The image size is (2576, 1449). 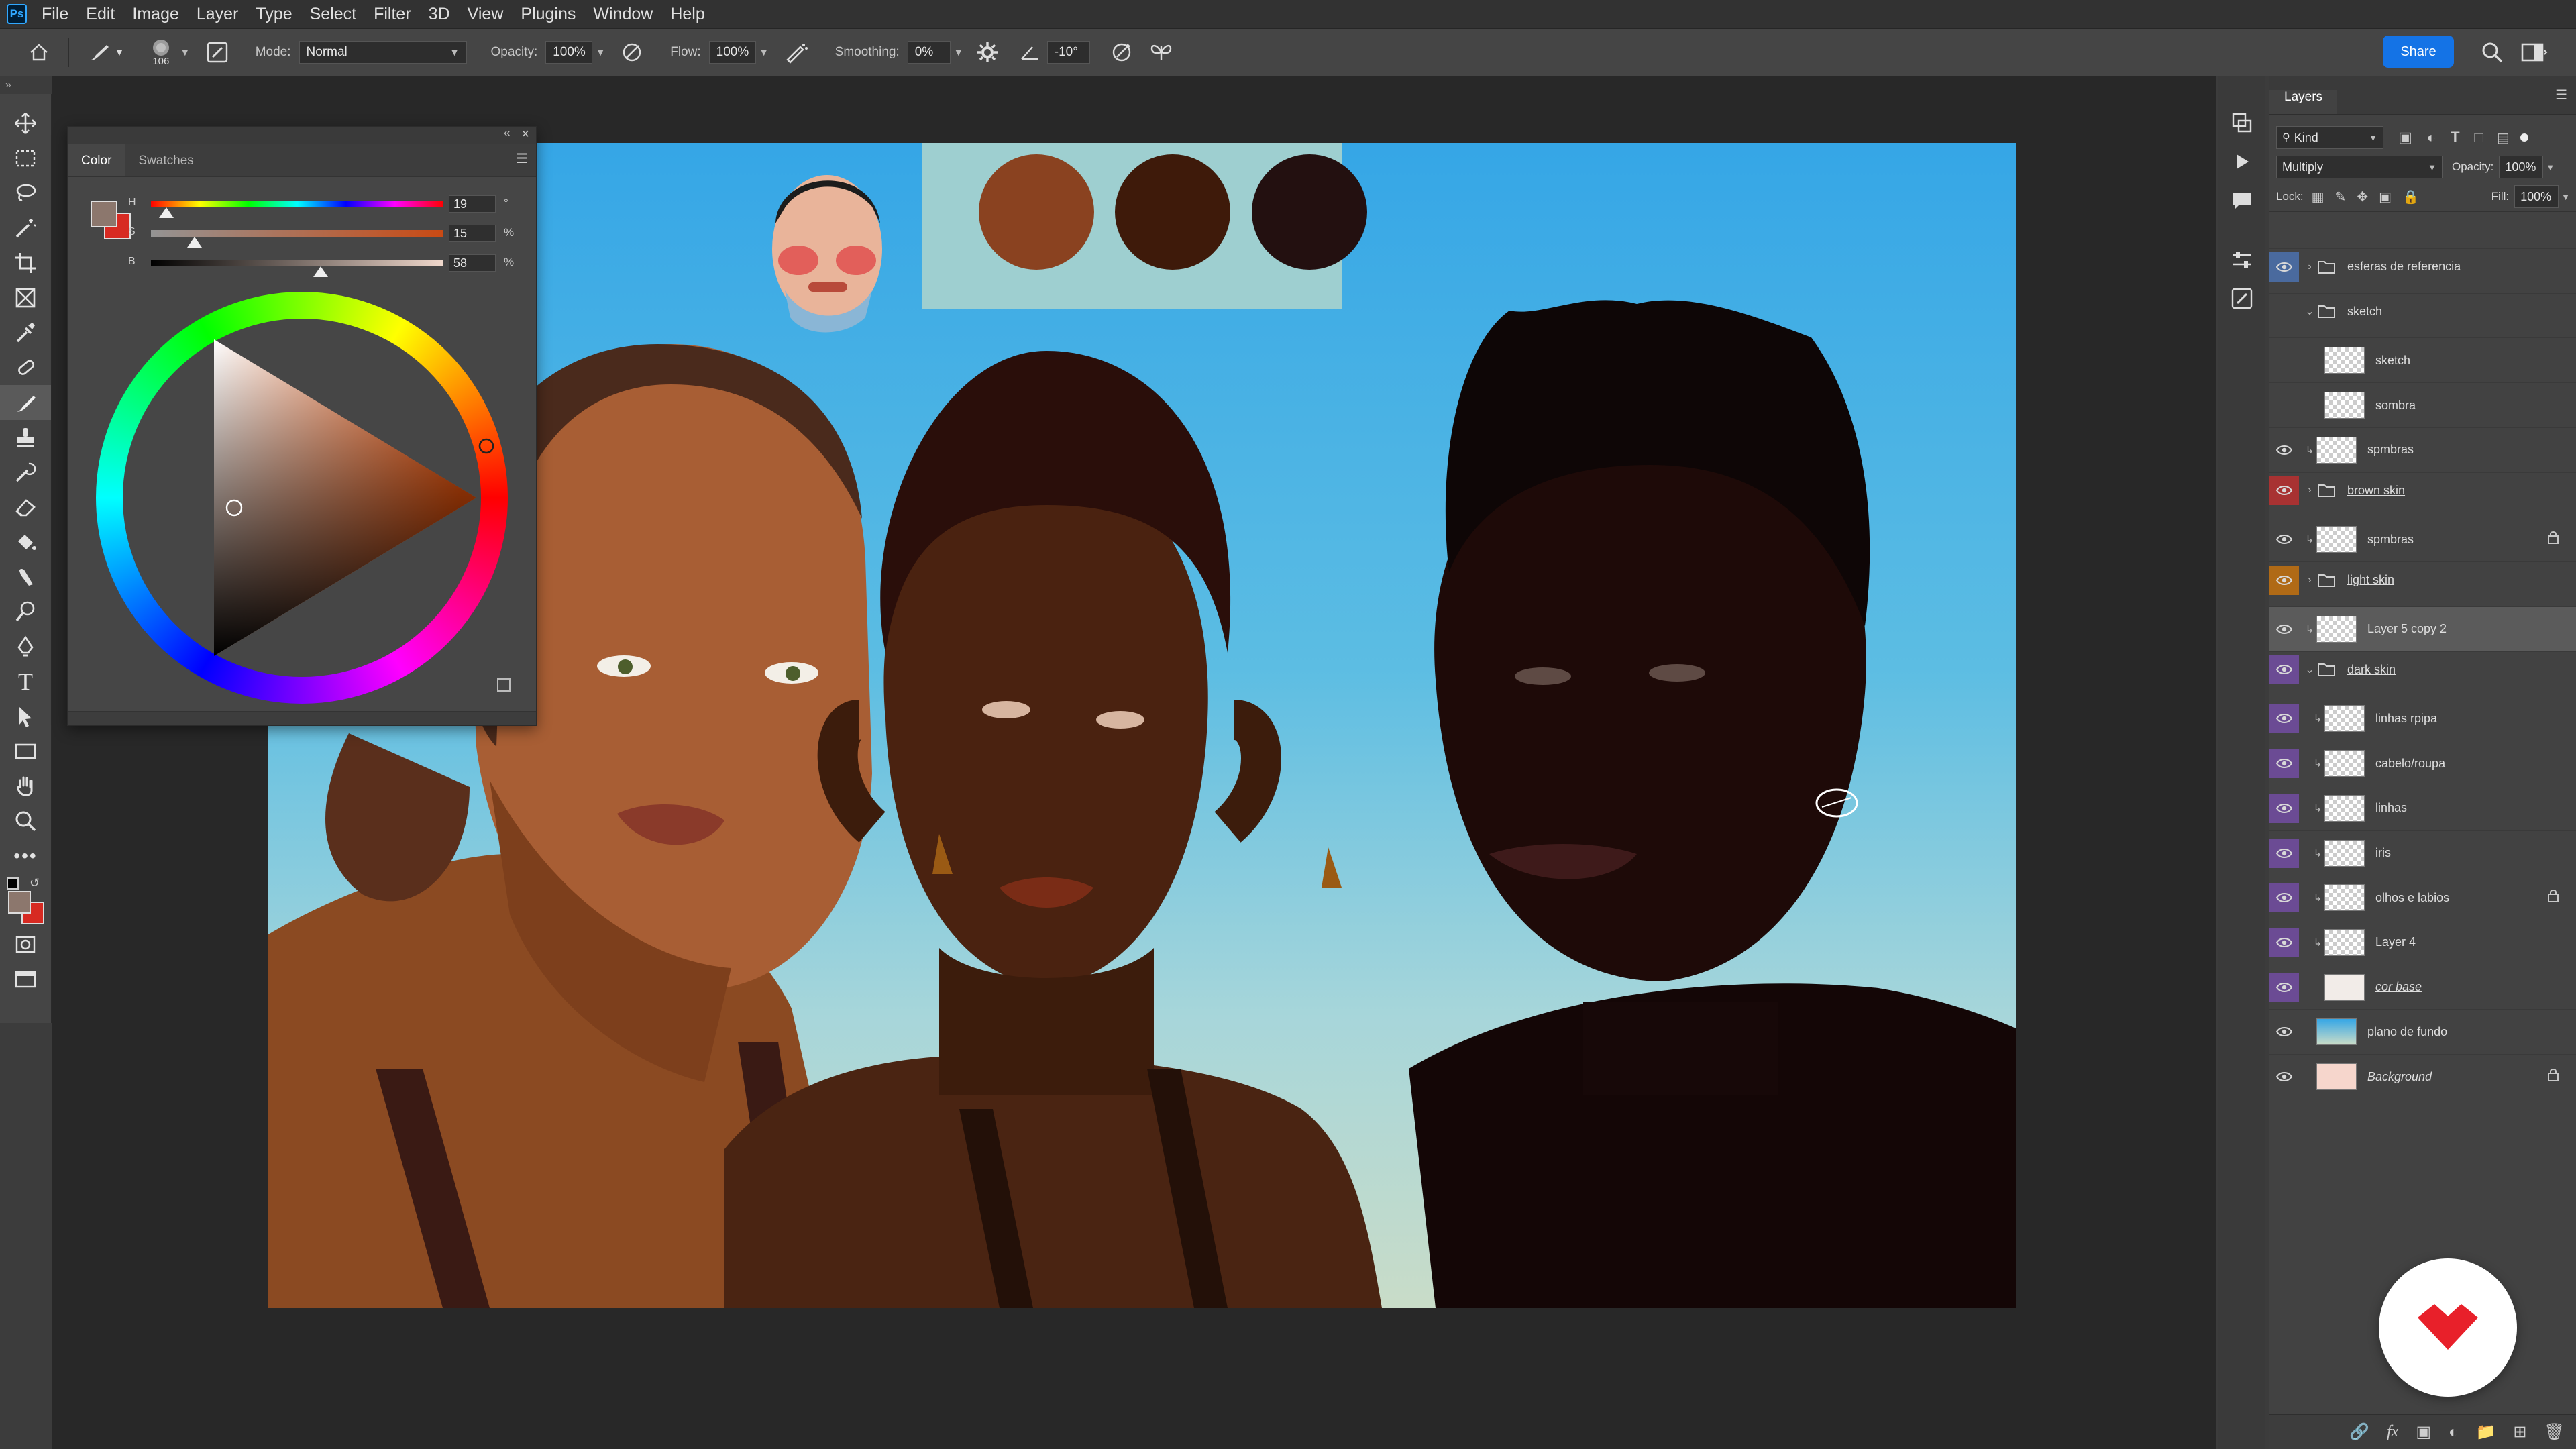 I want to click on pressure-opacity-icon, so click(x=632, y=52).